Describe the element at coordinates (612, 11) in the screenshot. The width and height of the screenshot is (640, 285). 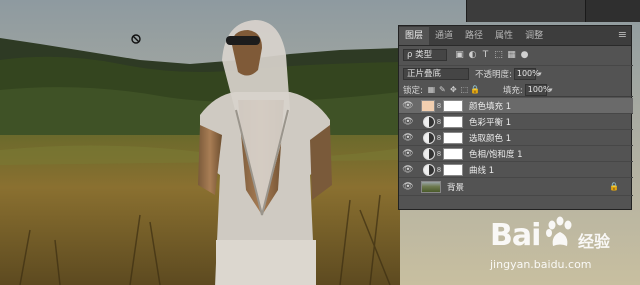
I see `toolbar-block` at that location.